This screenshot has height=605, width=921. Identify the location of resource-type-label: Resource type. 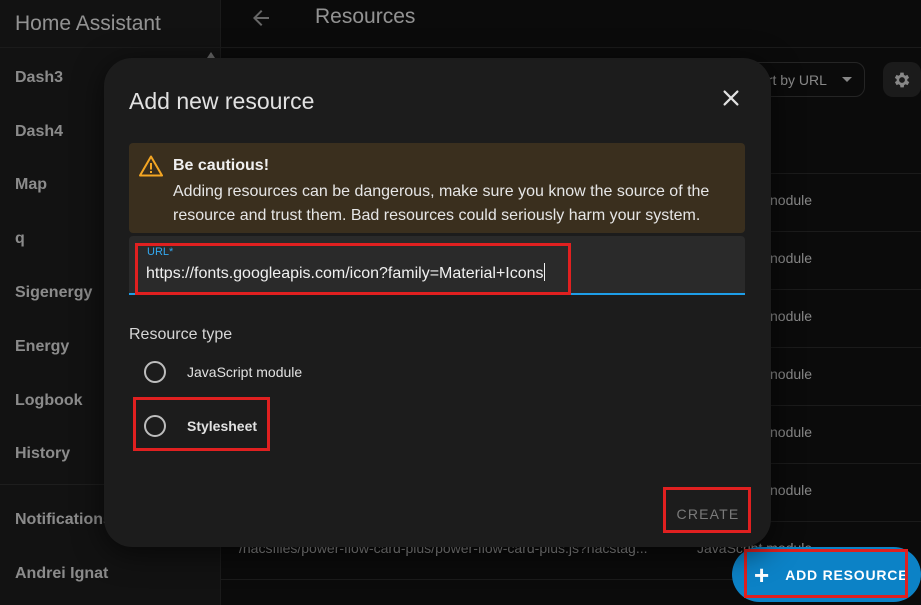
(181, 334).